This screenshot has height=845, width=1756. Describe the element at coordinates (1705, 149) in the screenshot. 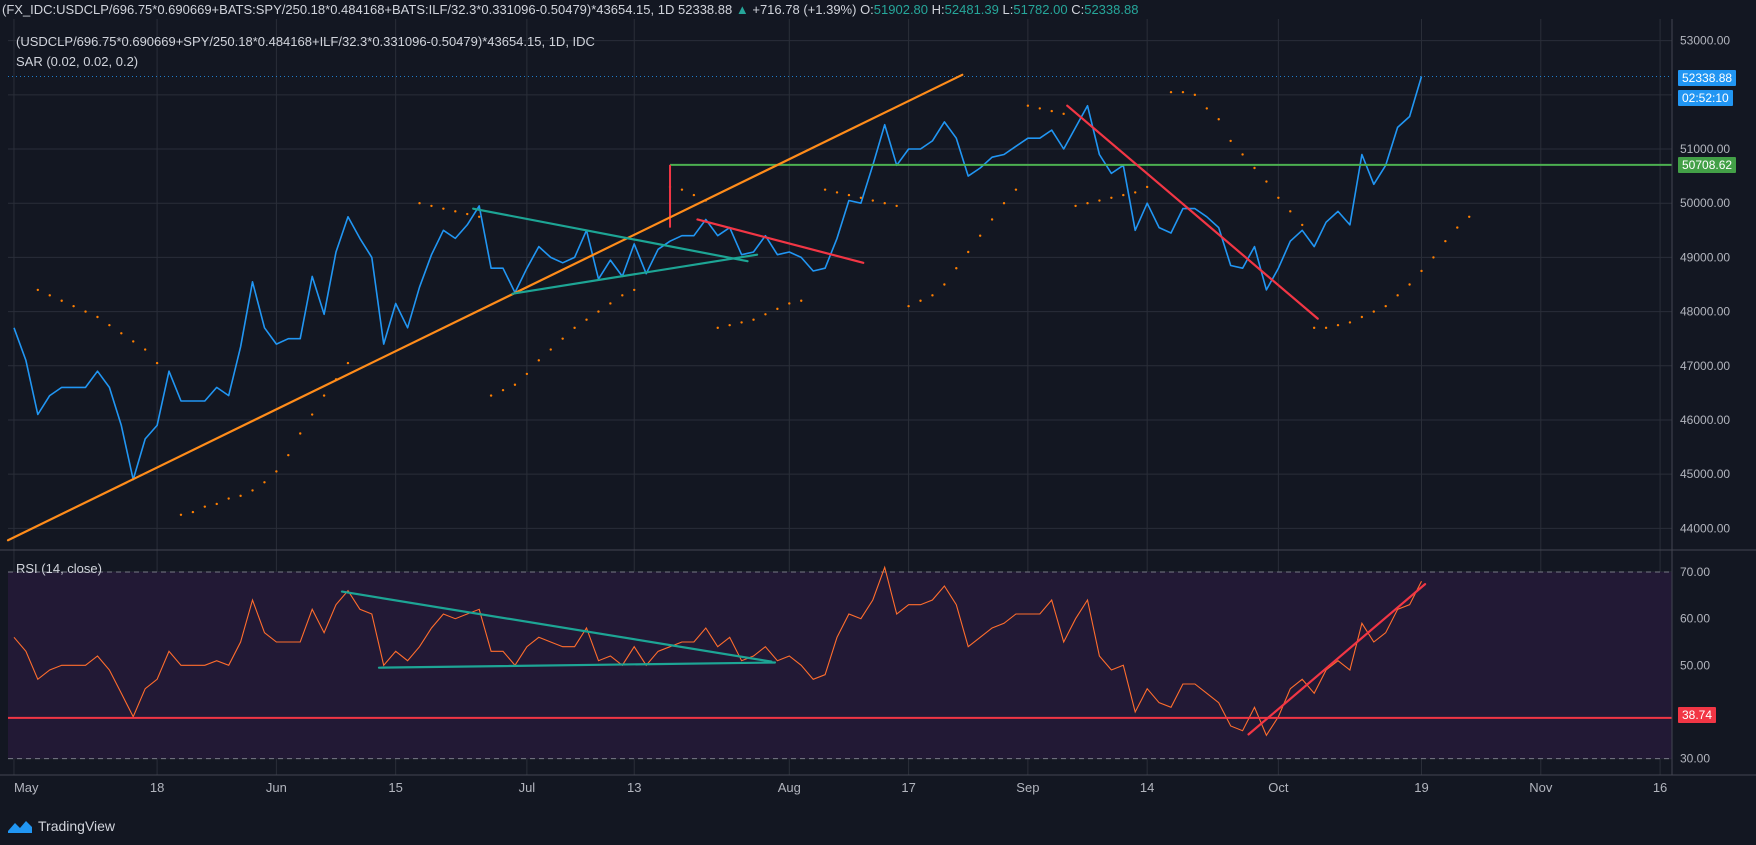

I see `price-axis-tick-label: 51000.00` at that location.